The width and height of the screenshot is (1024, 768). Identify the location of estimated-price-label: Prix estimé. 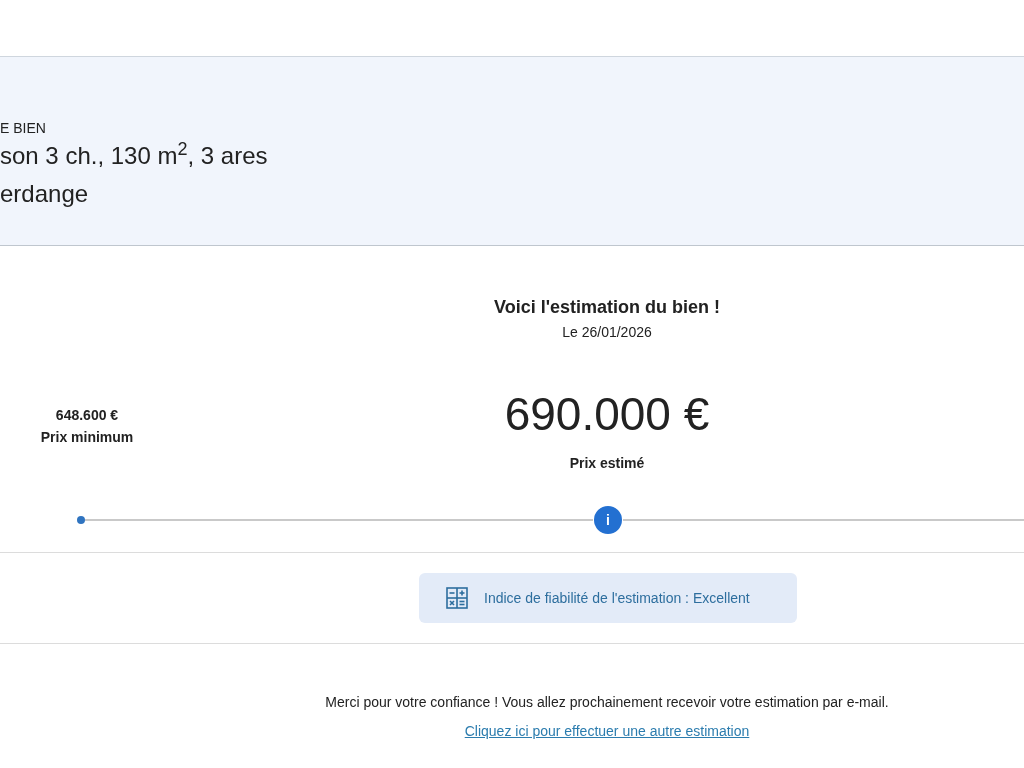
(607, 463).